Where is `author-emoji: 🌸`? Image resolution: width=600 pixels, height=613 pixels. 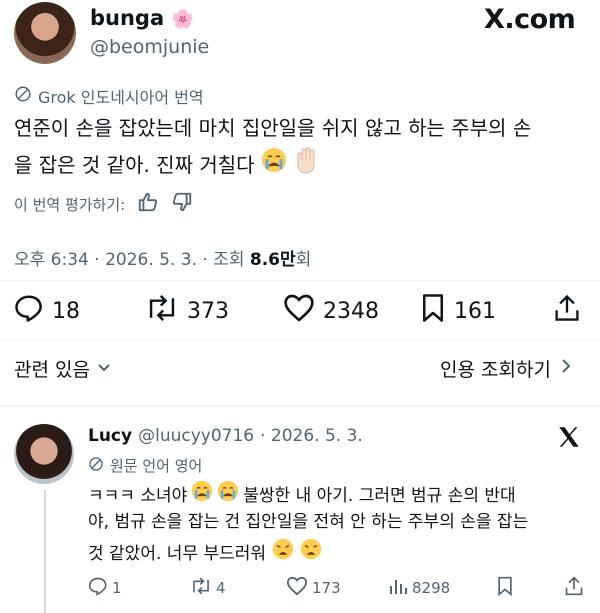 author-emoji: 🌸 is located at coordinates (182, 19).